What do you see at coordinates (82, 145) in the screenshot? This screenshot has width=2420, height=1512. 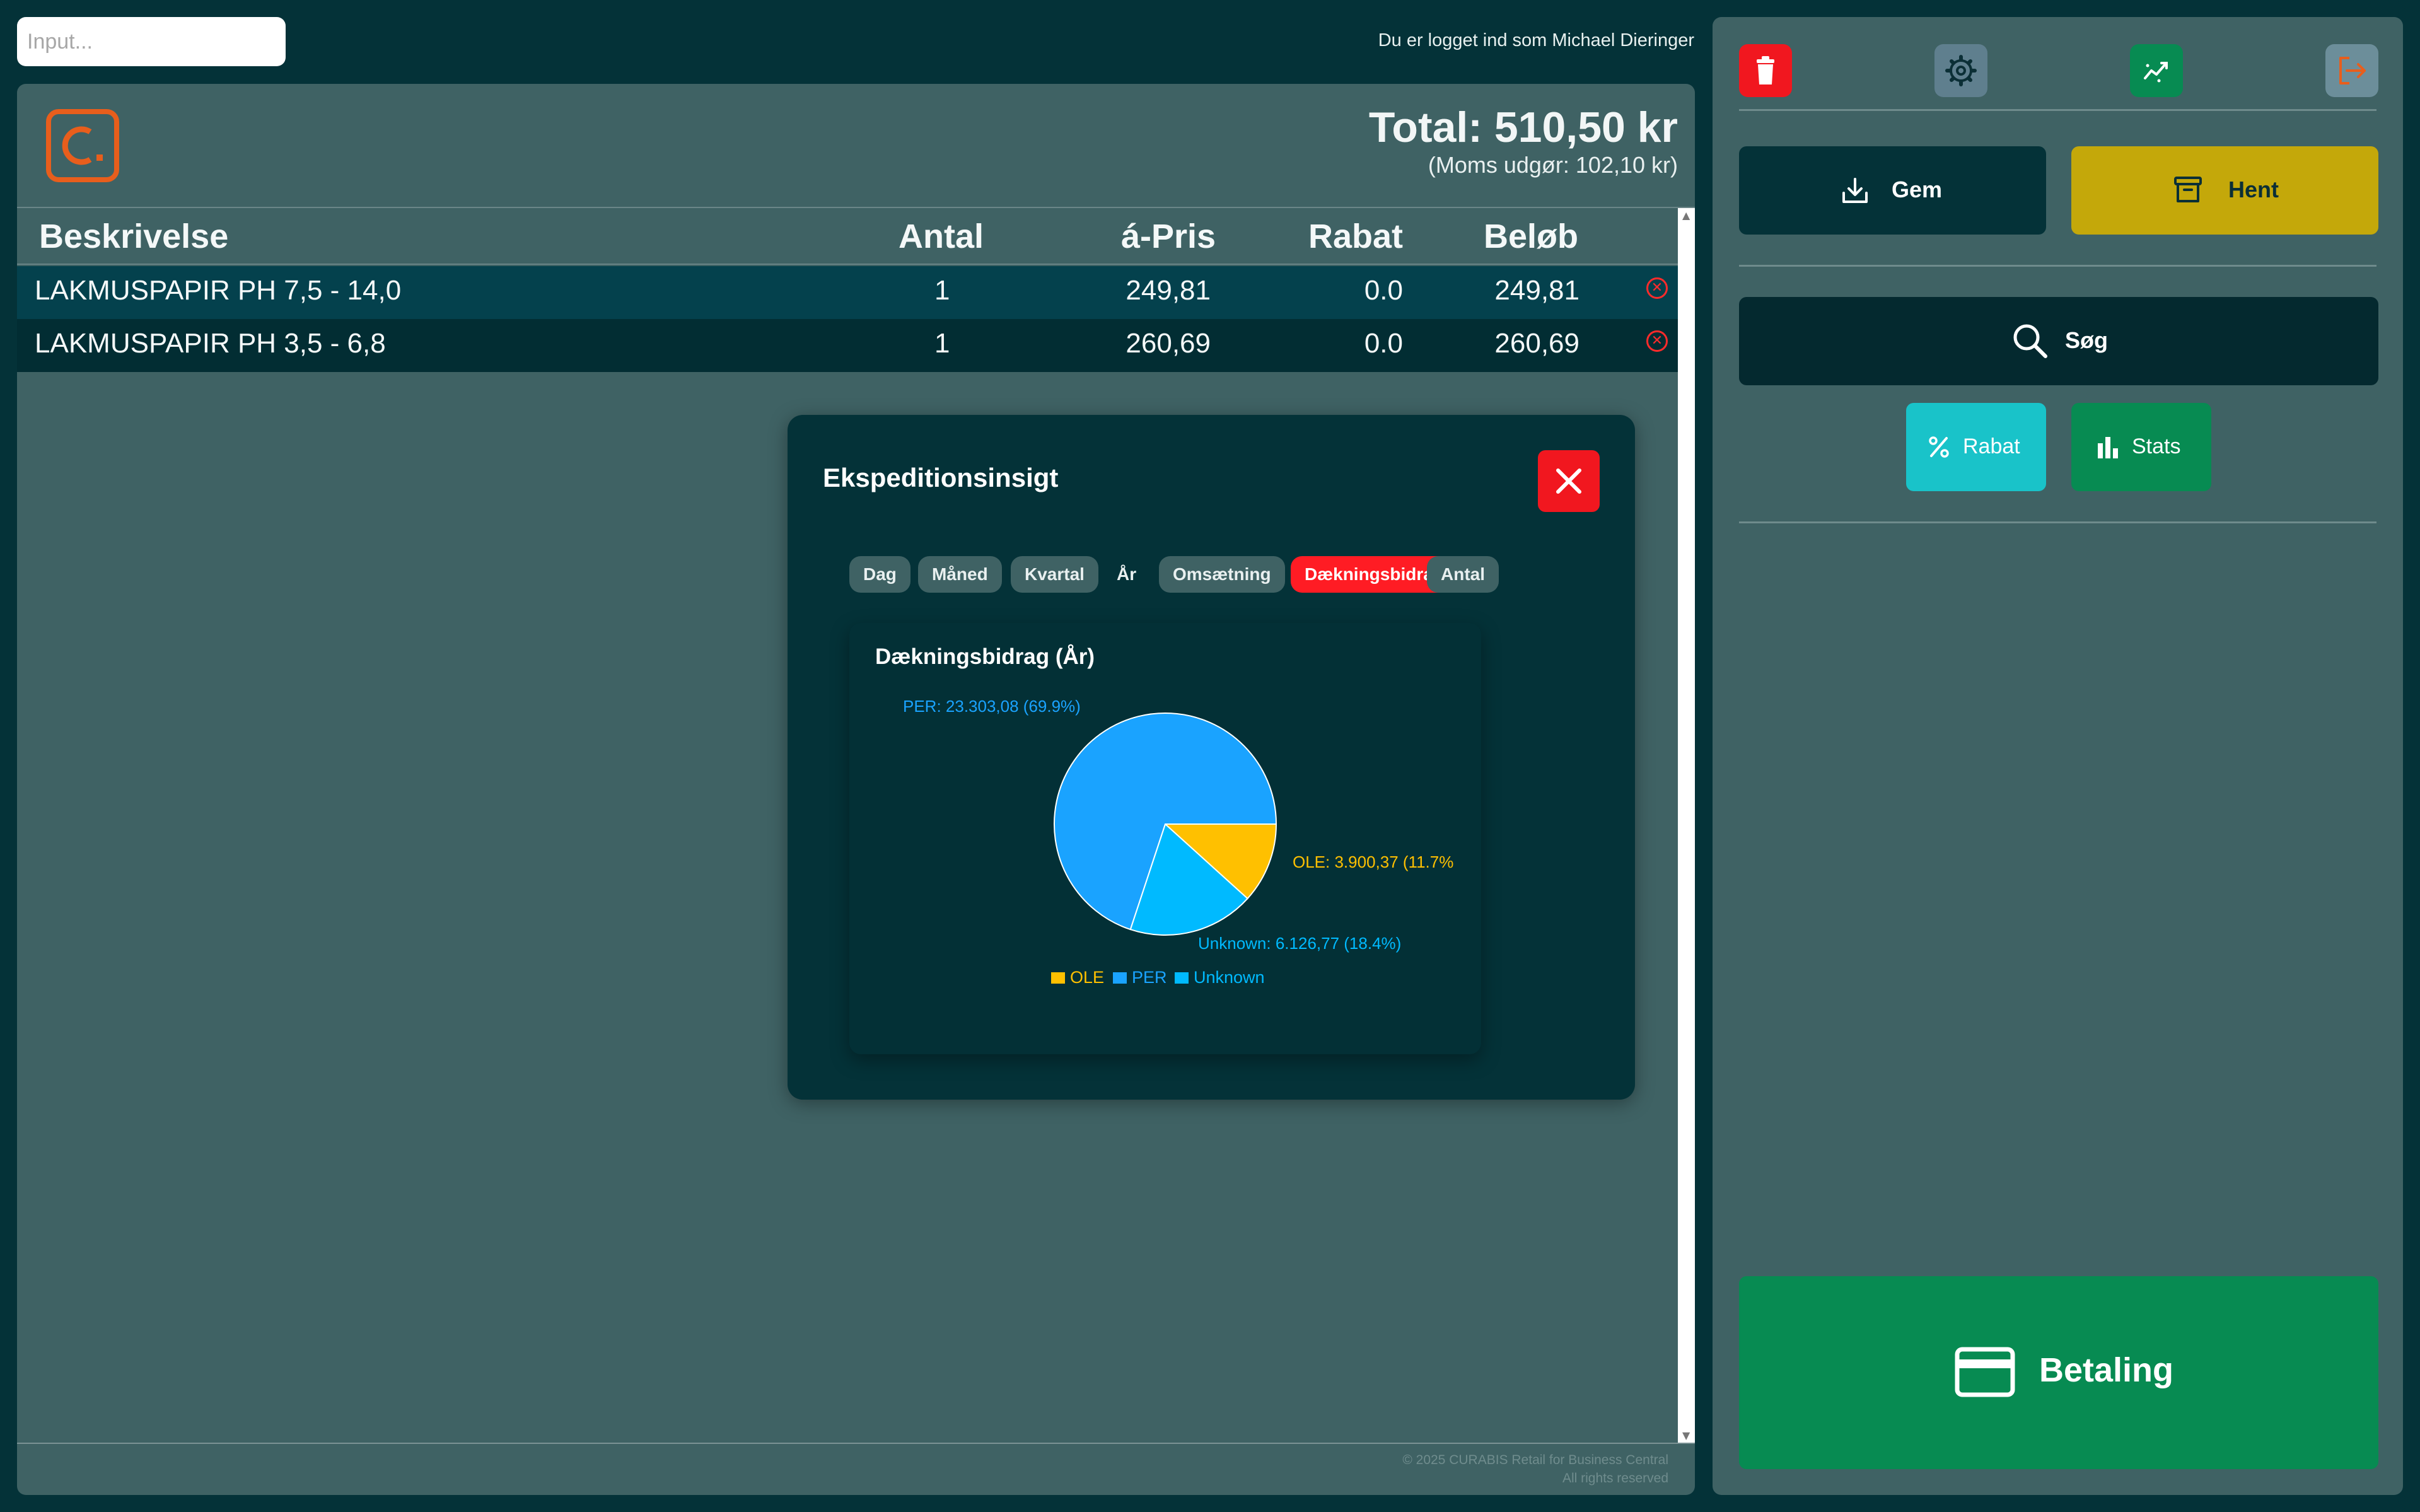 I see `curabis-logo` at bounding box center [82, 145].